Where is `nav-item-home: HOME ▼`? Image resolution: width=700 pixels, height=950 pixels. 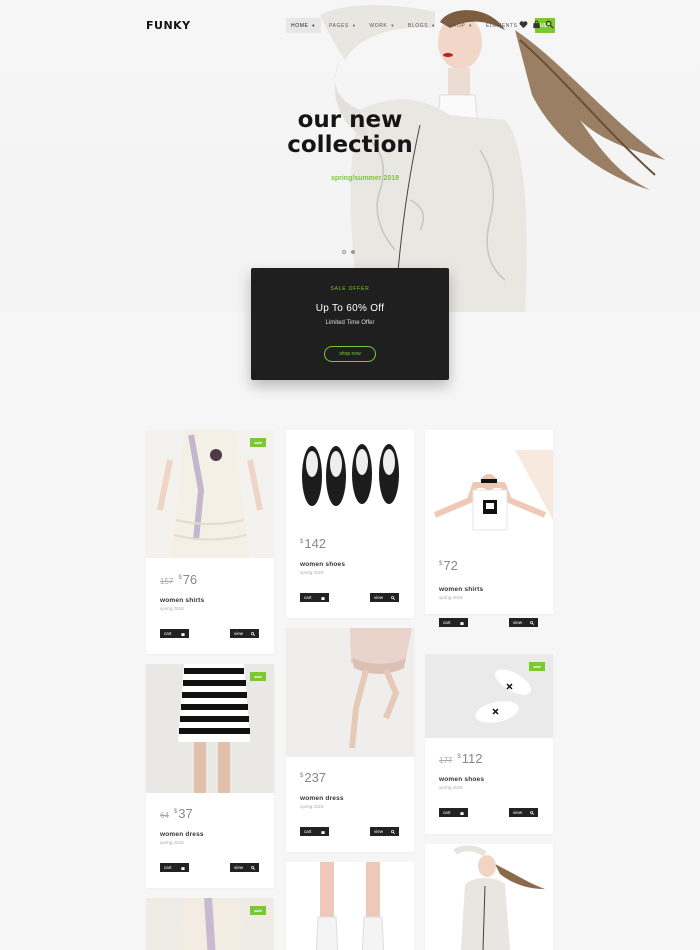
nav-item-home: HOME ▼ is located at coordinates (303, 25).